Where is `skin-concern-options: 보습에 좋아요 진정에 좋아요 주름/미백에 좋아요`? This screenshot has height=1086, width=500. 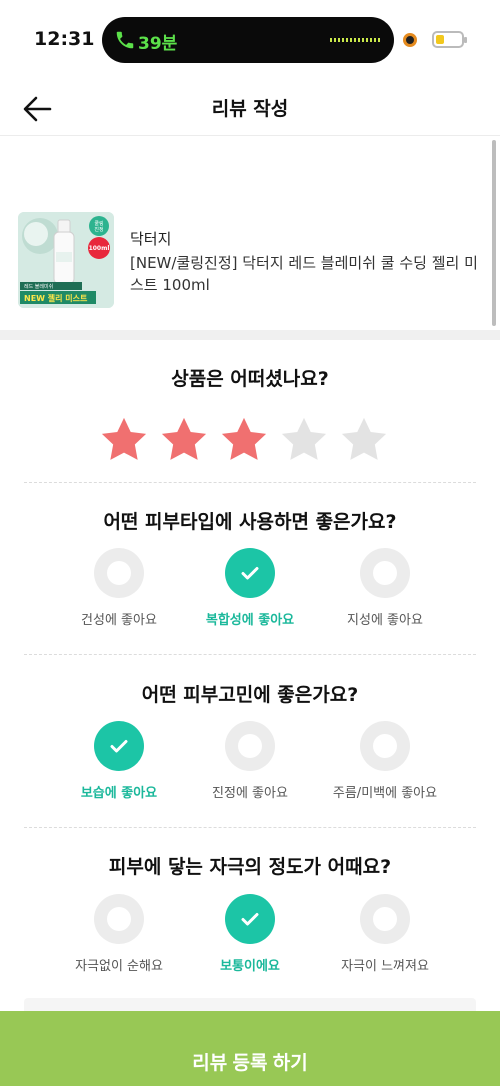 skin-concern-options: 보습에 좋아요 진정에 좋아요 주름/미백에 좋아요 is located at coordinates (250, 766).